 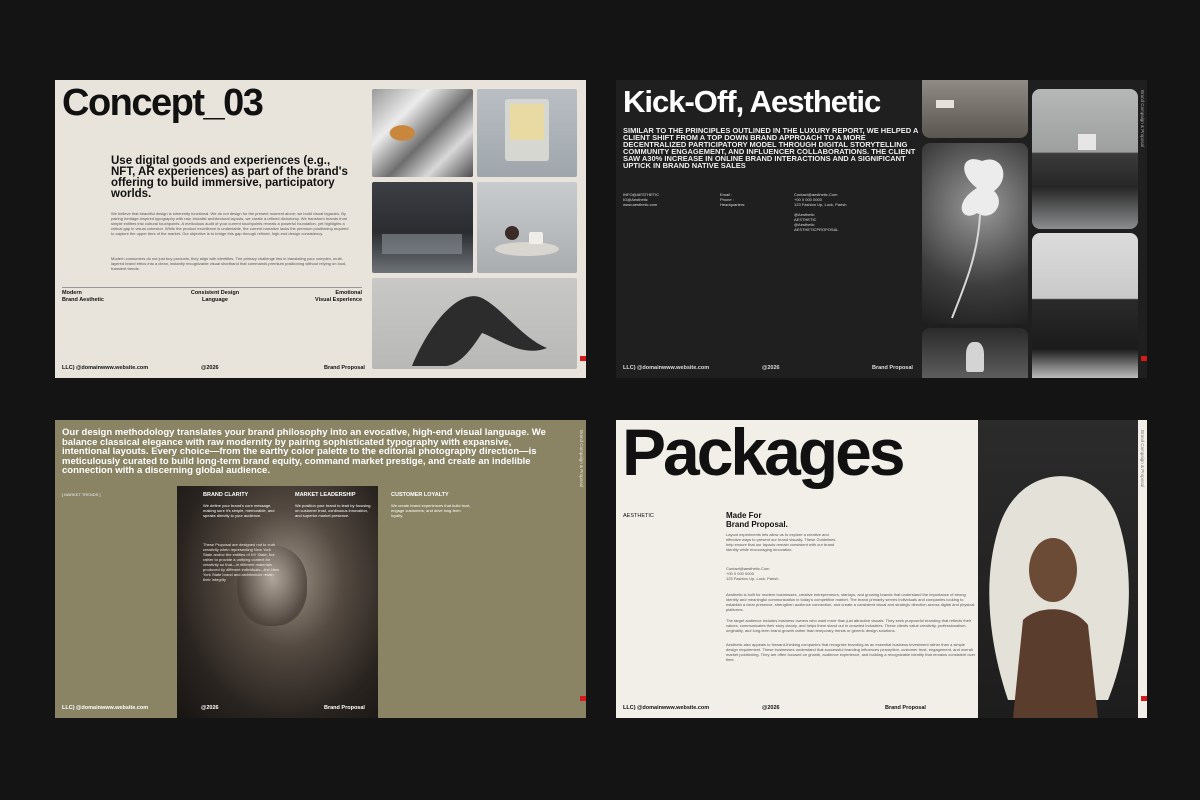 I want to click on tea-tray-photo, so click(x=527, y=227).